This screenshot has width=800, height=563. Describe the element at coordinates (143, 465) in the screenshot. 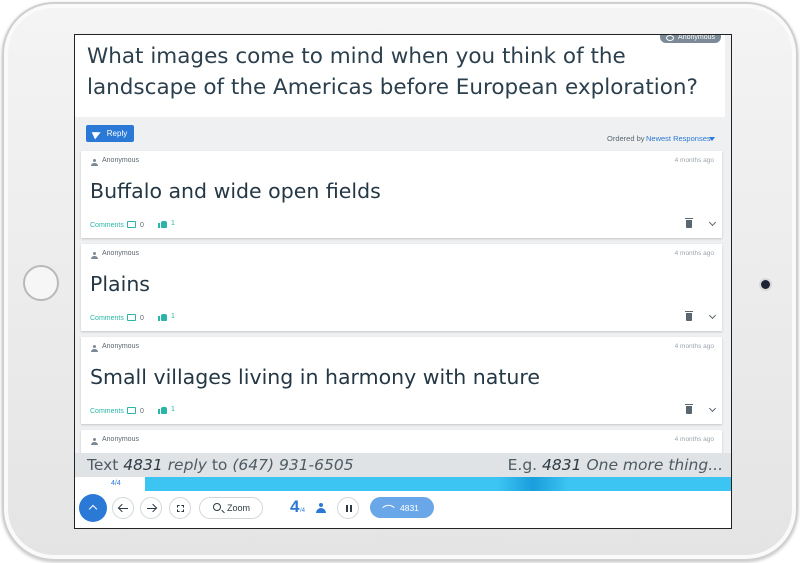

I see `sms-code: 4831` at that location.